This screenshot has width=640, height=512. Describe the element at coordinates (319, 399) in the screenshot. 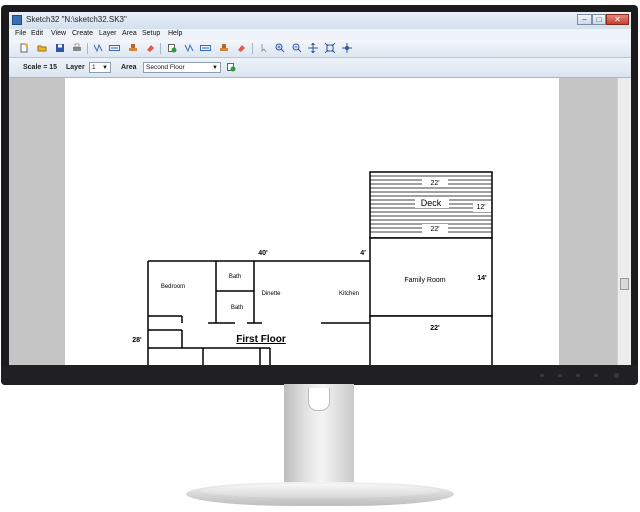

I see `cable-hole` at that location.